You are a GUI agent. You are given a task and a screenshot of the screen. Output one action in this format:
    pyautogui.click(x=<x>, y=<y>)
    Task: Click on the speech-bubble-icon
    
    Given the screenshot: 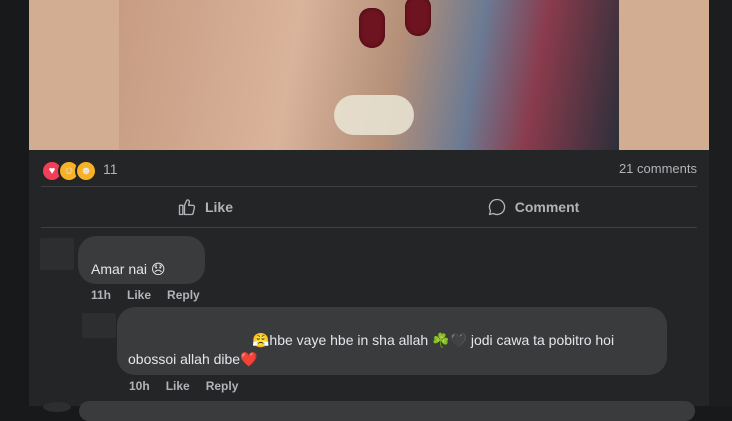 What is the action you would take?
    pyautogui.click(x=496, y=207)
    